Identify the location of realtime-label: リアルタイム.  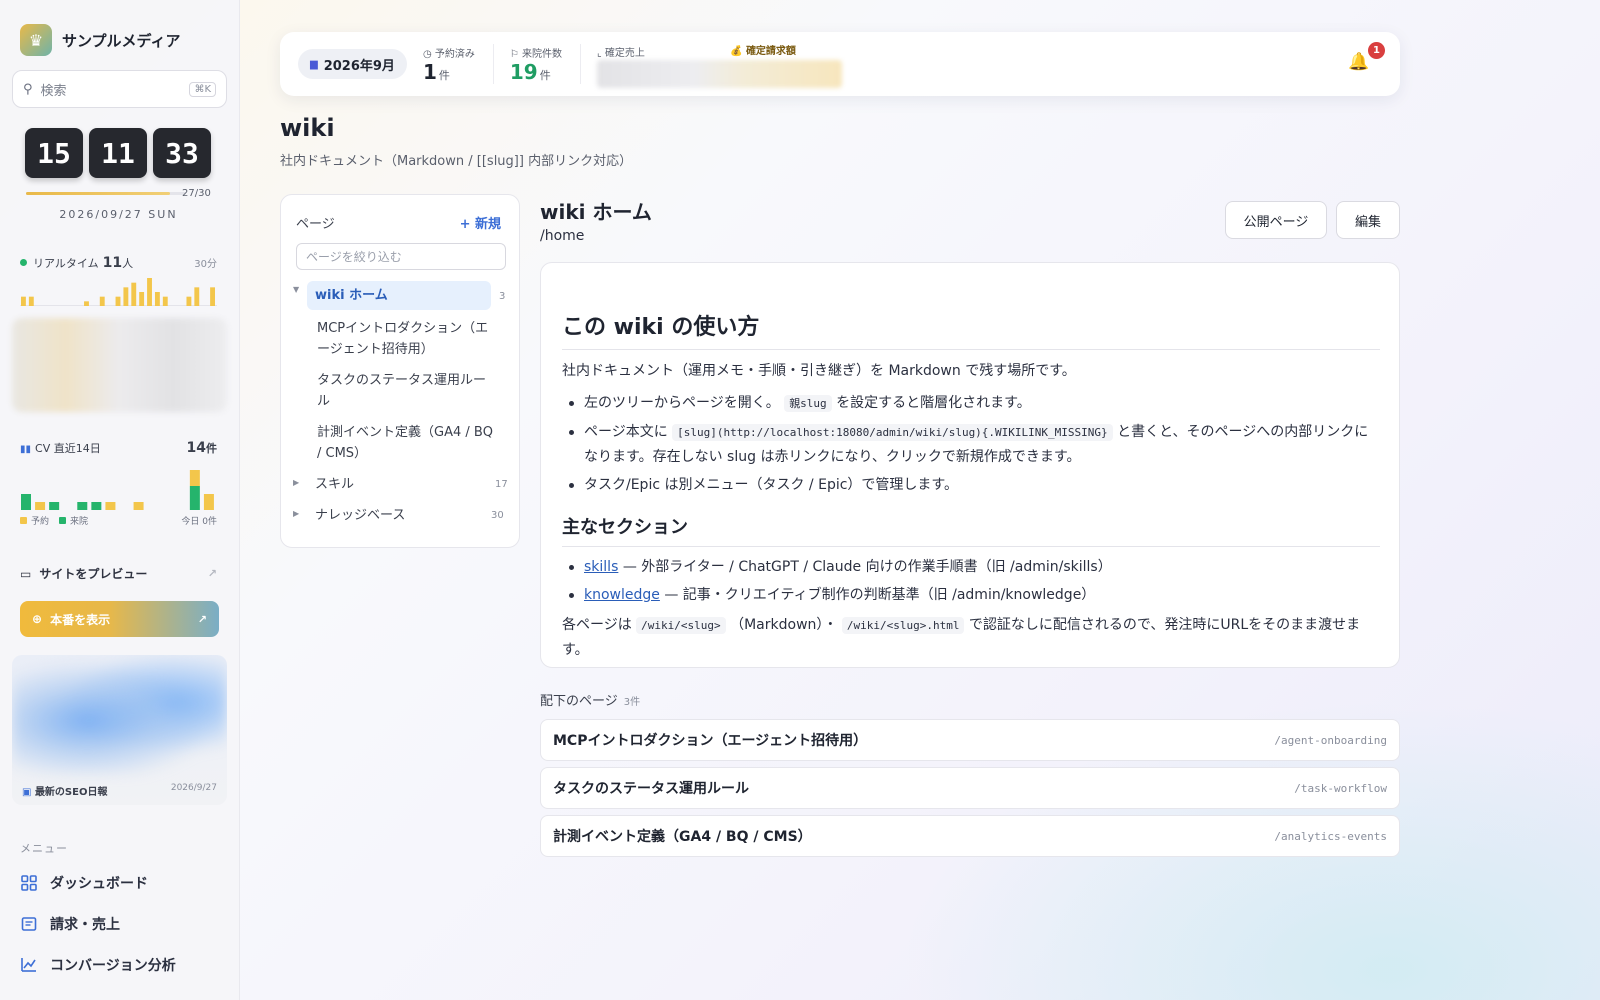
(66, 263).